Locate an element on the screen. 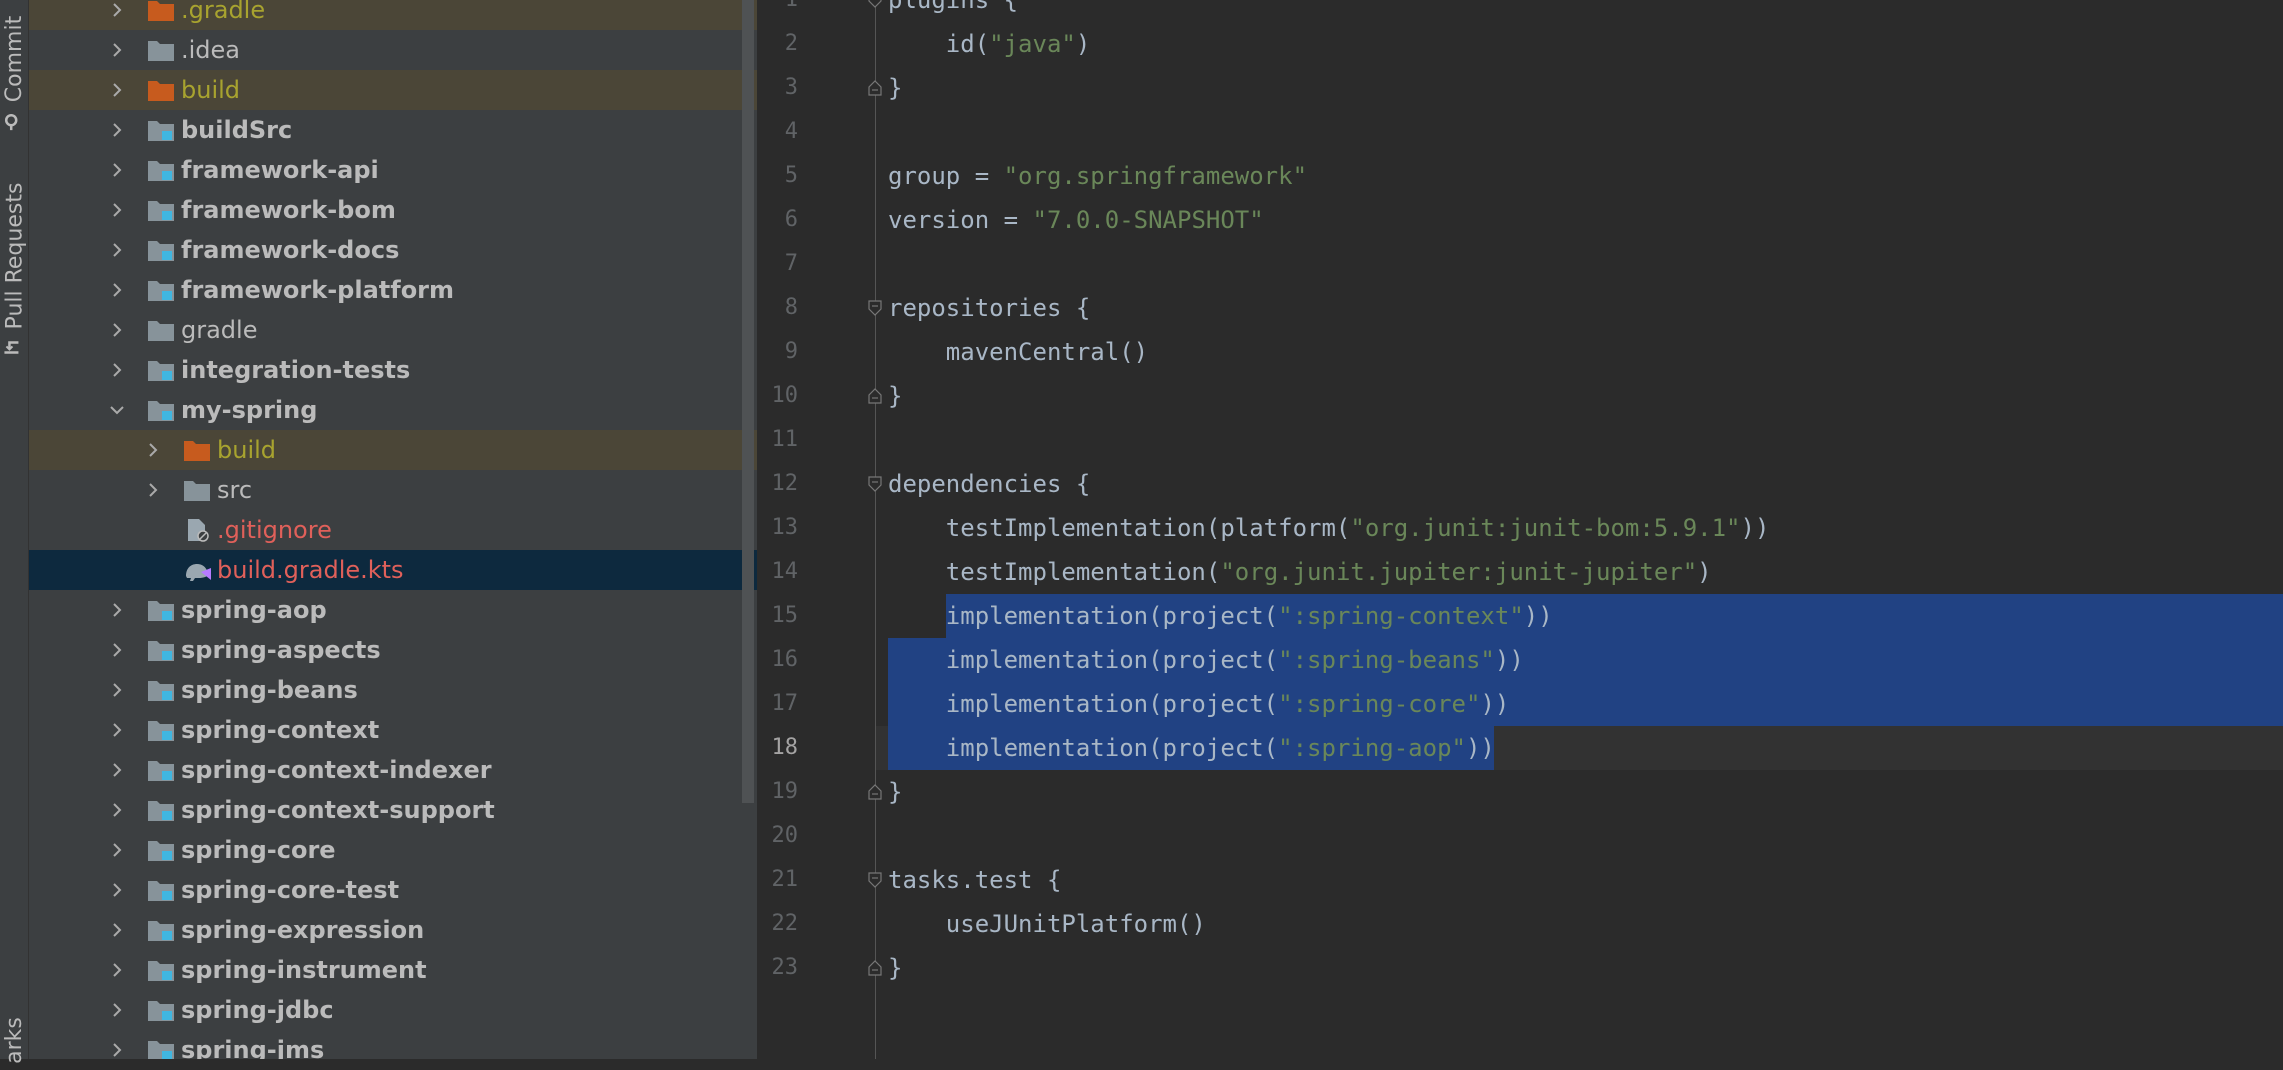 The image size is (2283, 1070). tree-item: framework-bom is located at coordinates (393, 210).